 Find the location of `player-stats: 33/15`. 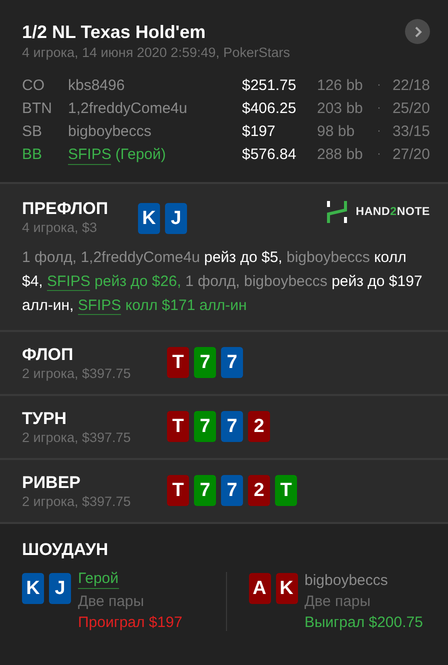

player-stats: 33/15 is located at coordinates (410, 131).